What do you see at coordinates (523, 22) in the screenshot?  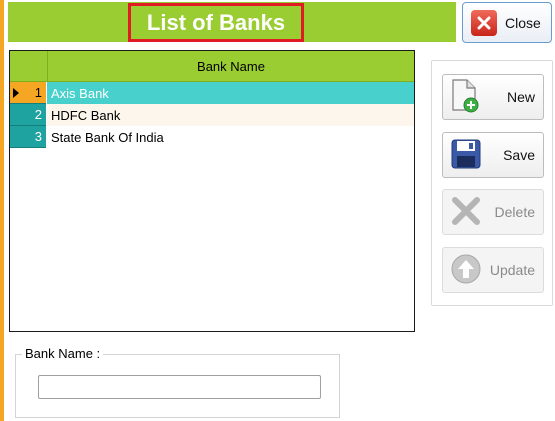 I see `close-button-label: Close` at bounding box center [523, 22].